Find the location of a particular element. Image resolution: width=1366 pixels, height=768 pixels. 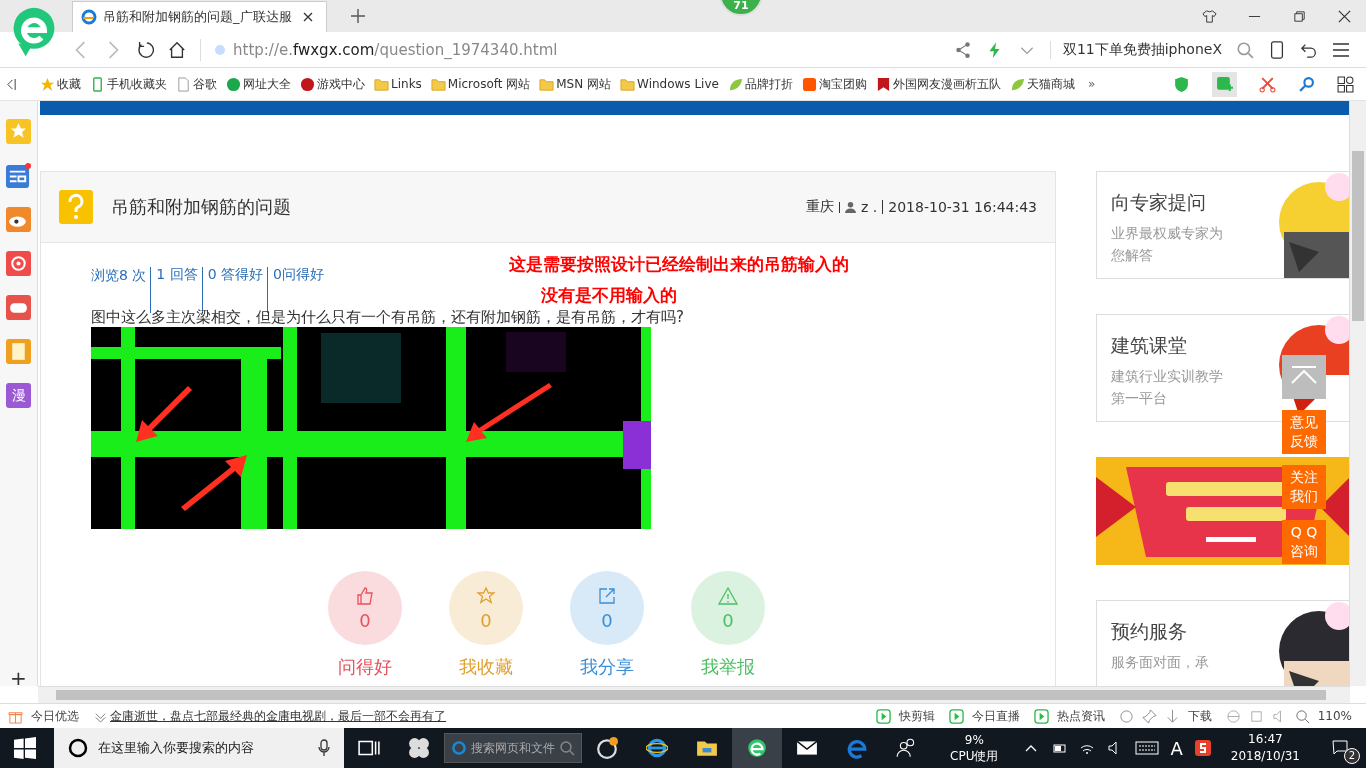

user-icon is located at coordinates (848, 207).